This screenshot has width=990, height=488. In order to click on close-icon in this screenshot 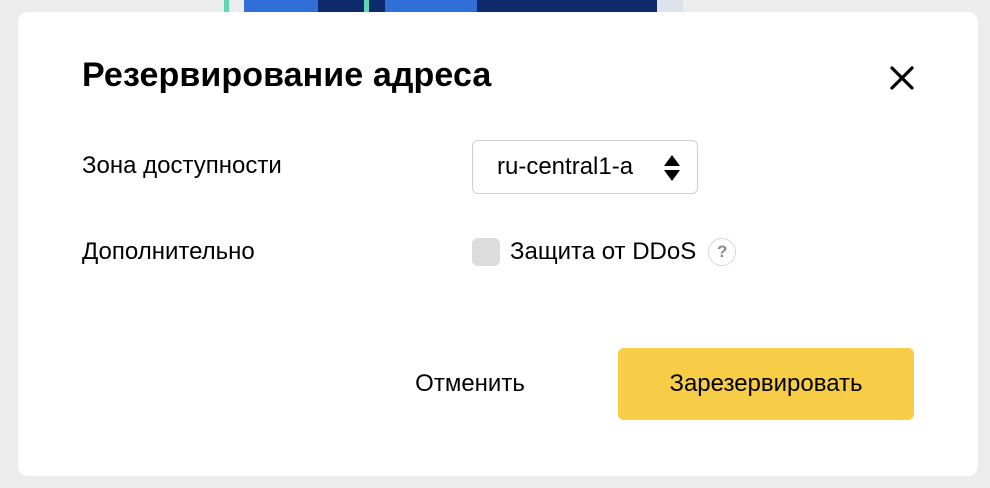, I will do `click(902, 78)`.